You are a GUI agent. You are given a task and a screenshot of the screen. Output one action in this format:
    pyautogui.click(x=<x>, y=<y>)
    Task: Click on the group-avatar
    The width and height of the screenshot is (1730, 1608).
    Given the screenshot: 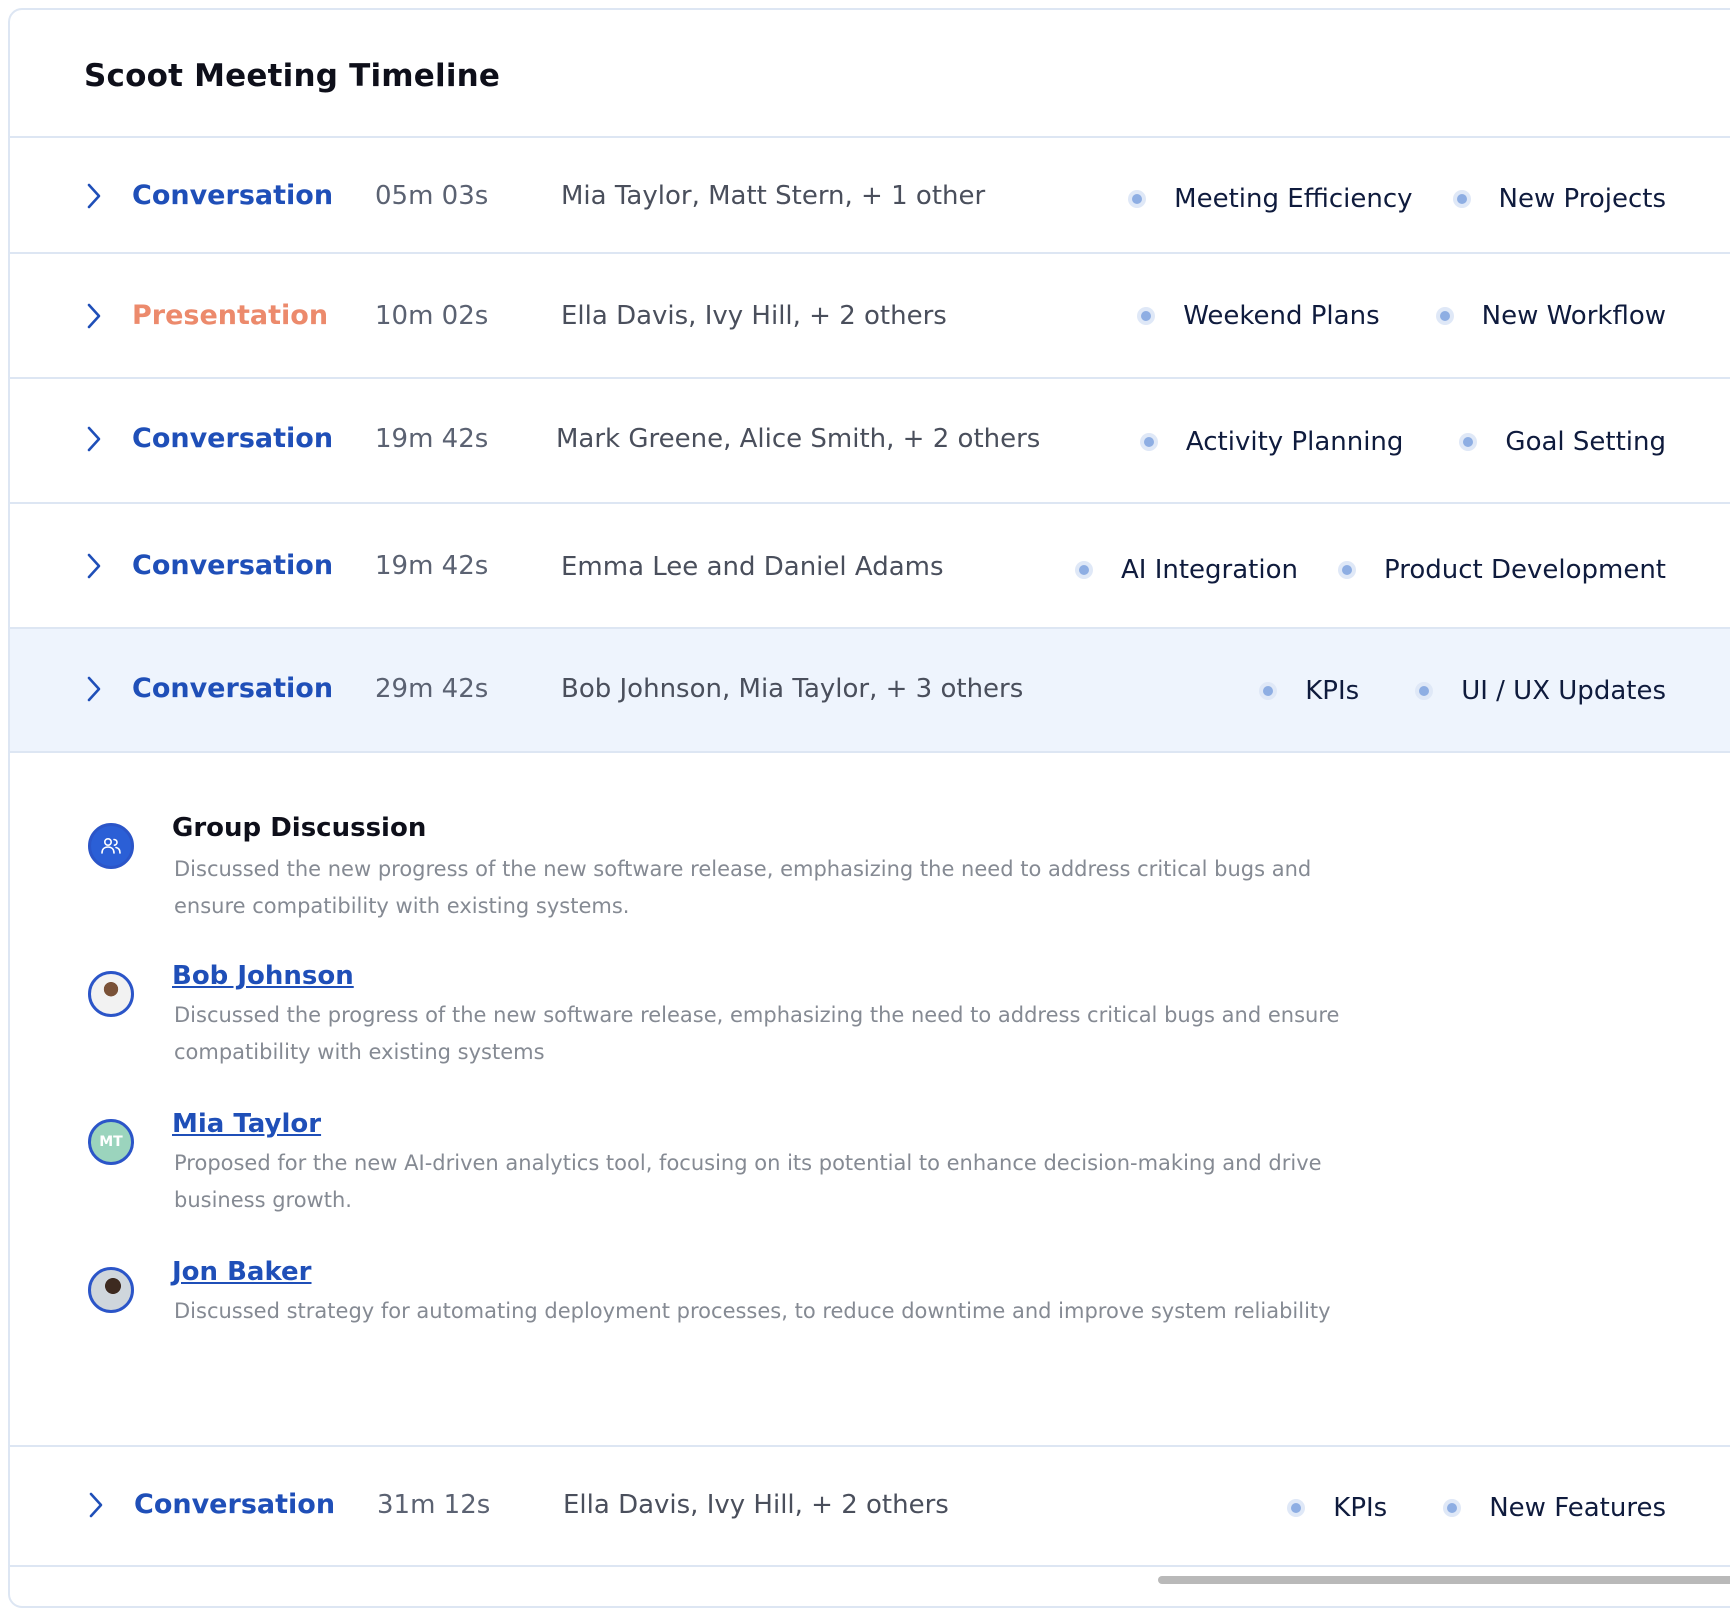 What is the action you would take?
    pyautogui.click(x=111, y=846)
    